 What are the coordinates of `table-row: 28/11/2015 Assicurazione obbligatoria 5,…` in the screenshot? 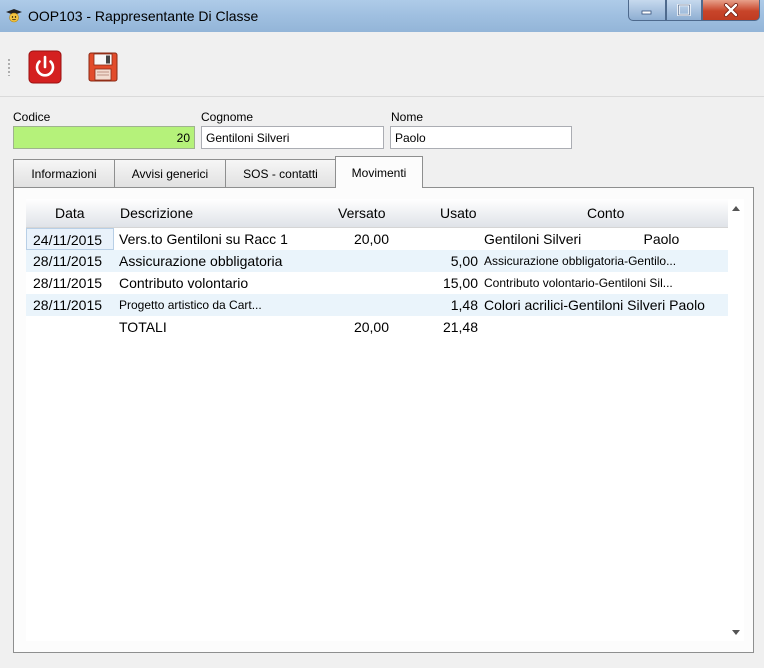 It's located at (377, 261).